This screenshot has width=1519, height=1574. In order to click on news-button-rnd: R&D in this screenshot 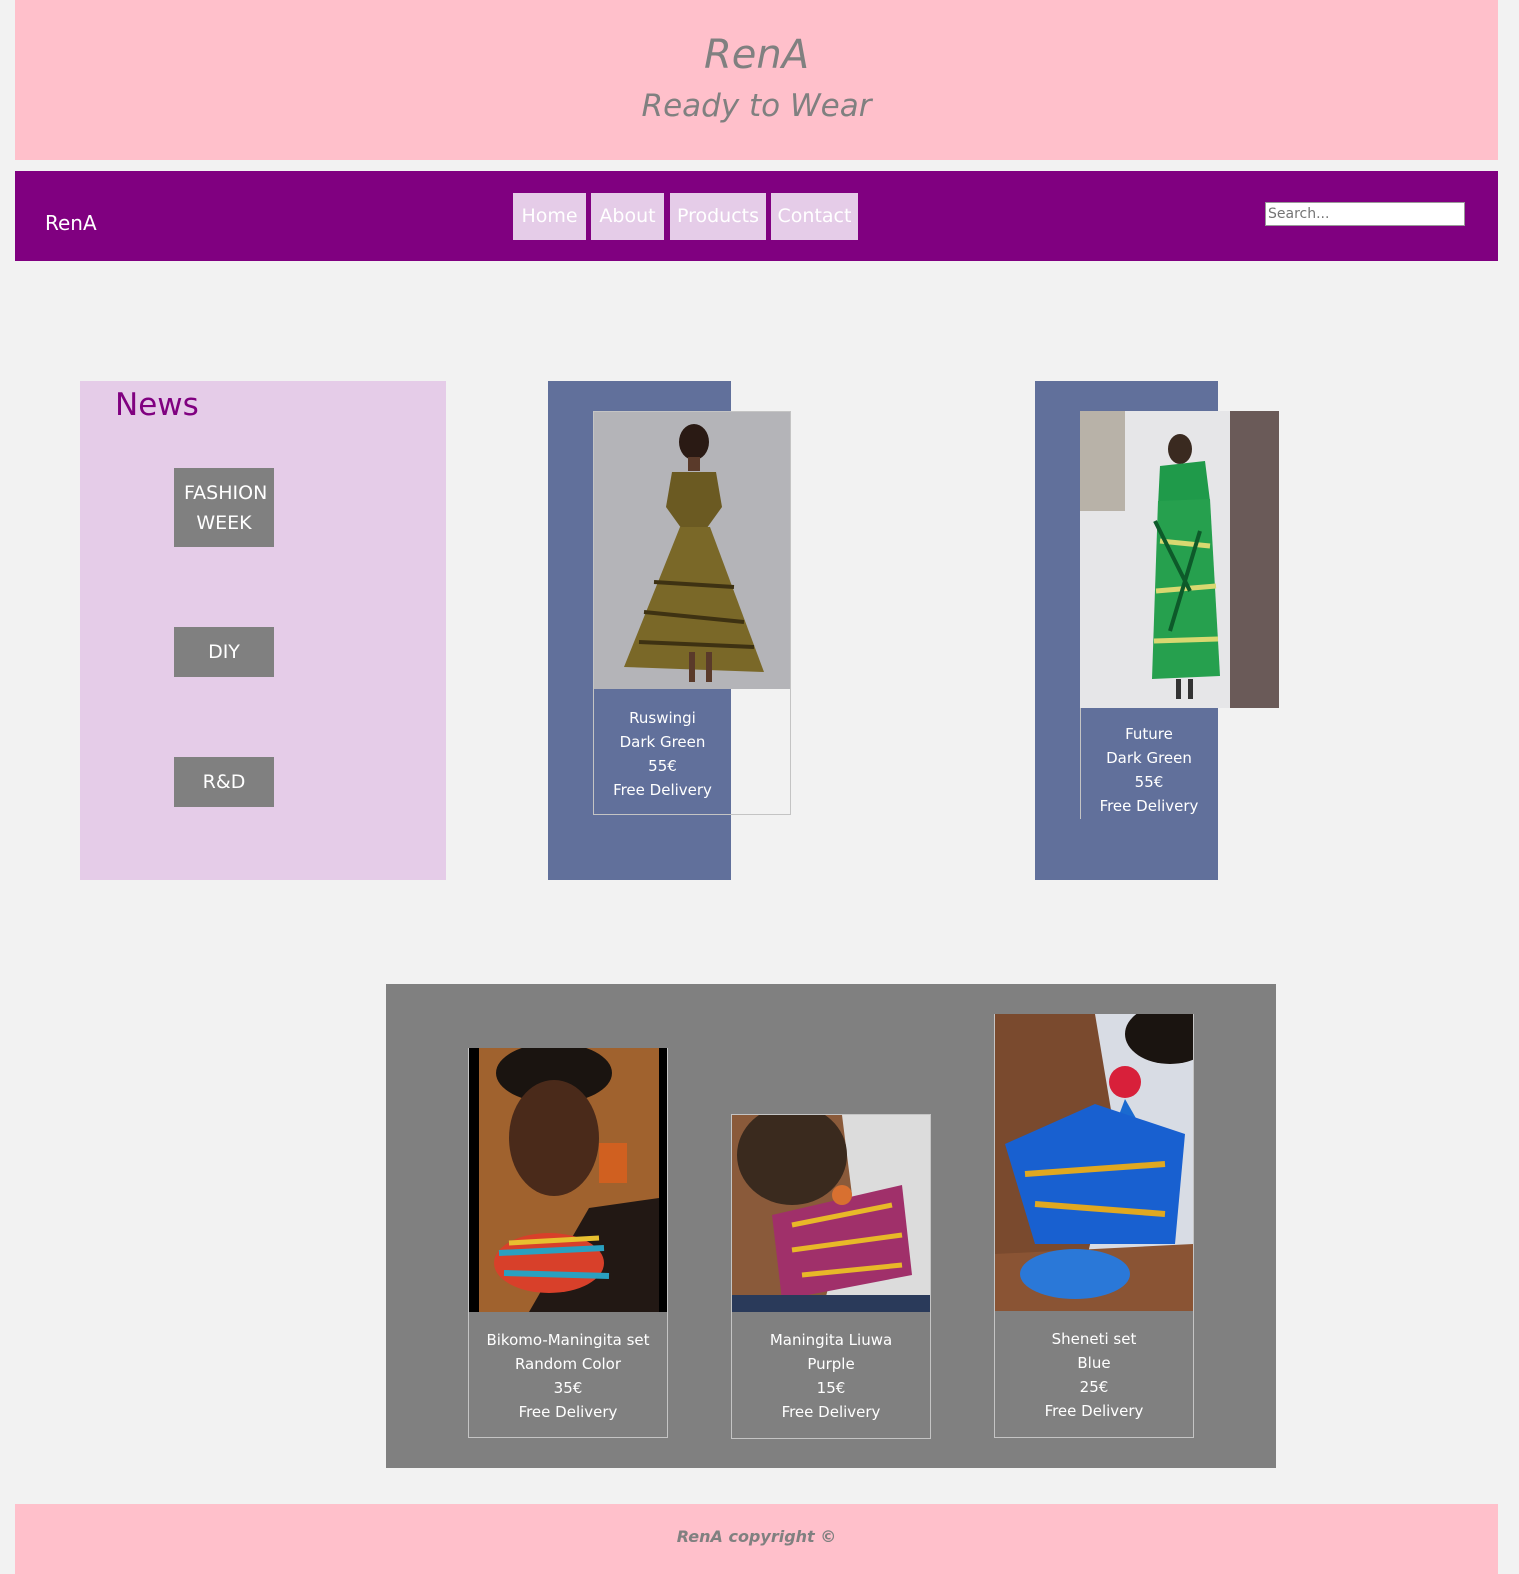, I will do `click(224, 782)`.